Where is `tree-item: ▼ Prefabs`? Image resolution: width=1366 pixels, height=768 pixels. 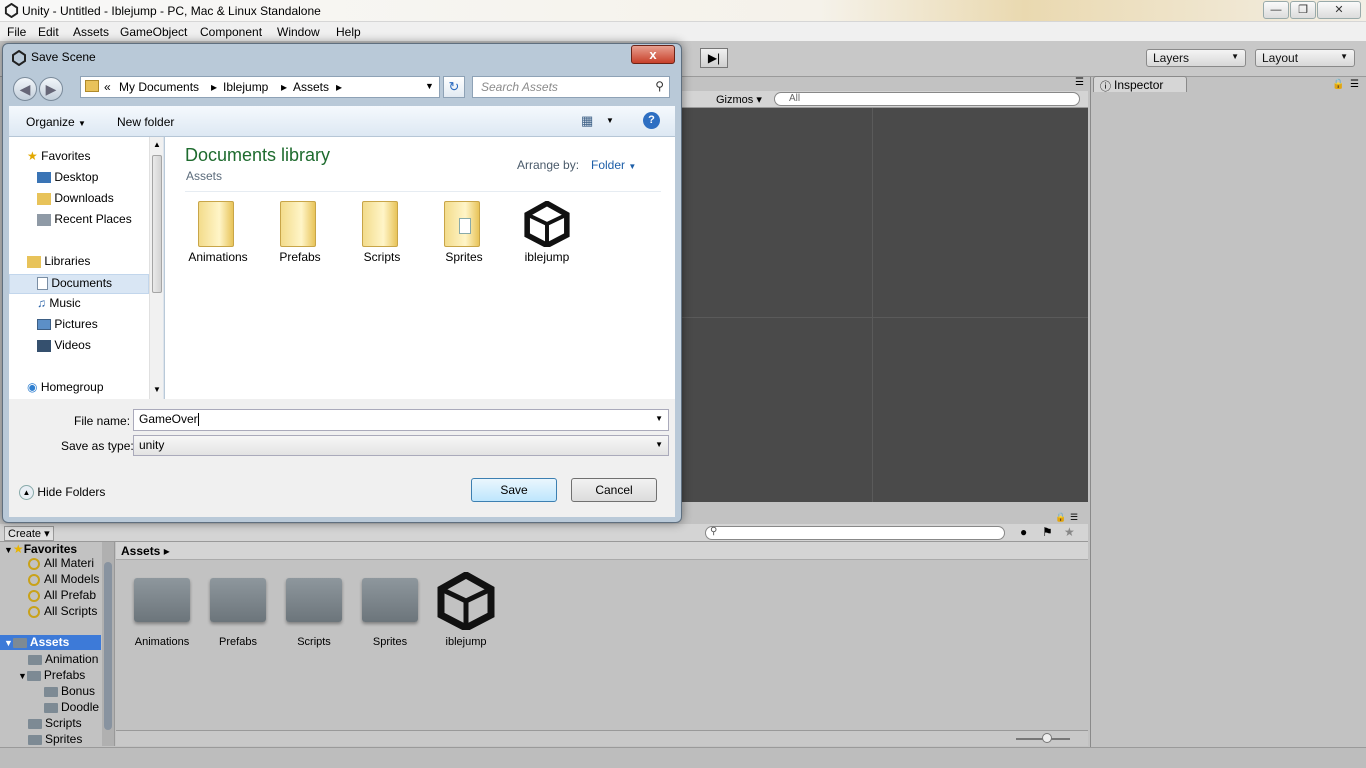
tree-item: ▼ Prefabs is located at coordinates (51, 675).